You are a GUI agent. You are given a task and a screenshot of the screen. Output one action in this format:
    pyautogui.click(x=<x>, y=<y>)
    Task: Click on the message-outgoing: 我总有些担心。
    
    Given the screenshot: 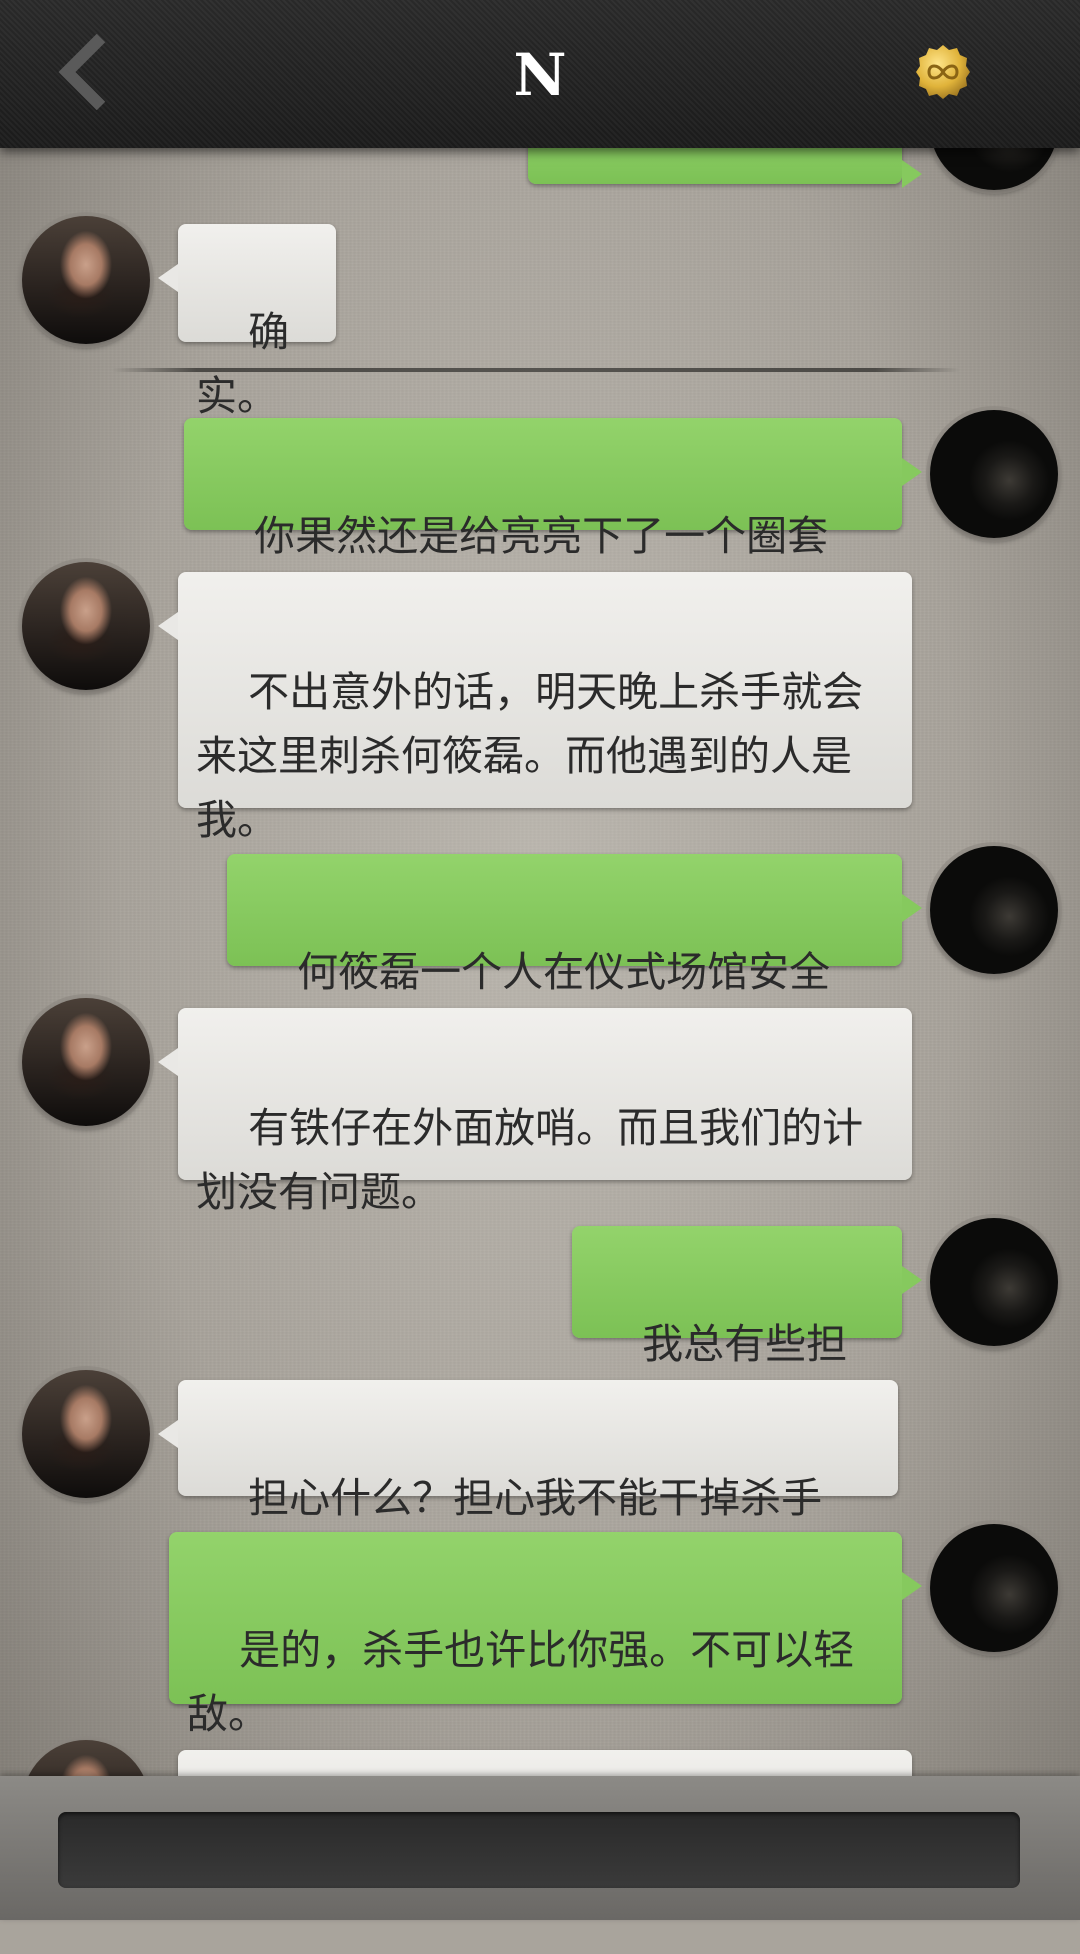 What is the action you would take?
    pyautogui.click(x=747, y=1329)
    